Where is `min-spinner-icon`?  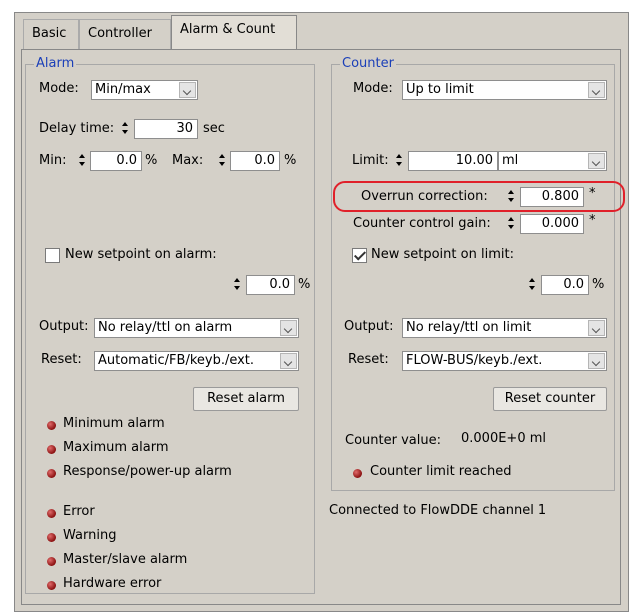 min-spinner-icon is located at coordinates (82, 161).